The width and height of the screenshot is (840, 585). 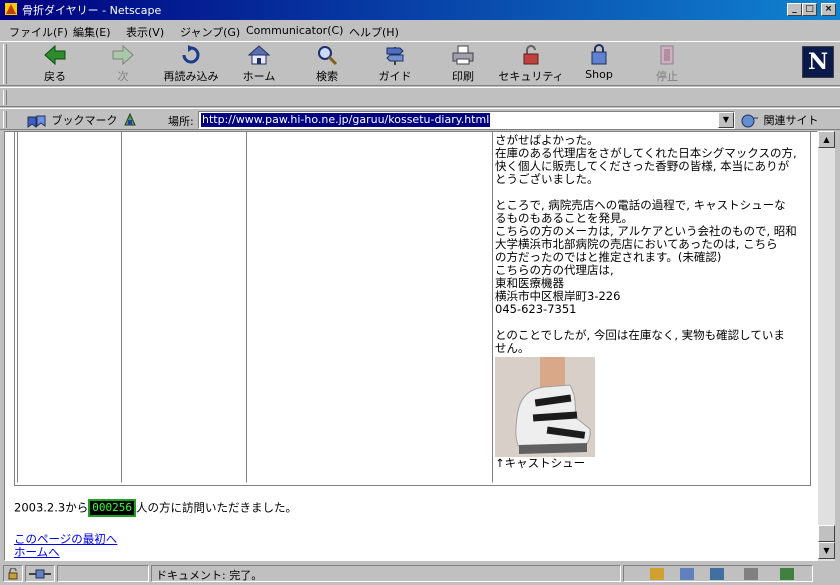 What do you see at coordinates (657, 574) in the screenshot?
I see `navigator-component-icon` at bounding box center [657, 574].